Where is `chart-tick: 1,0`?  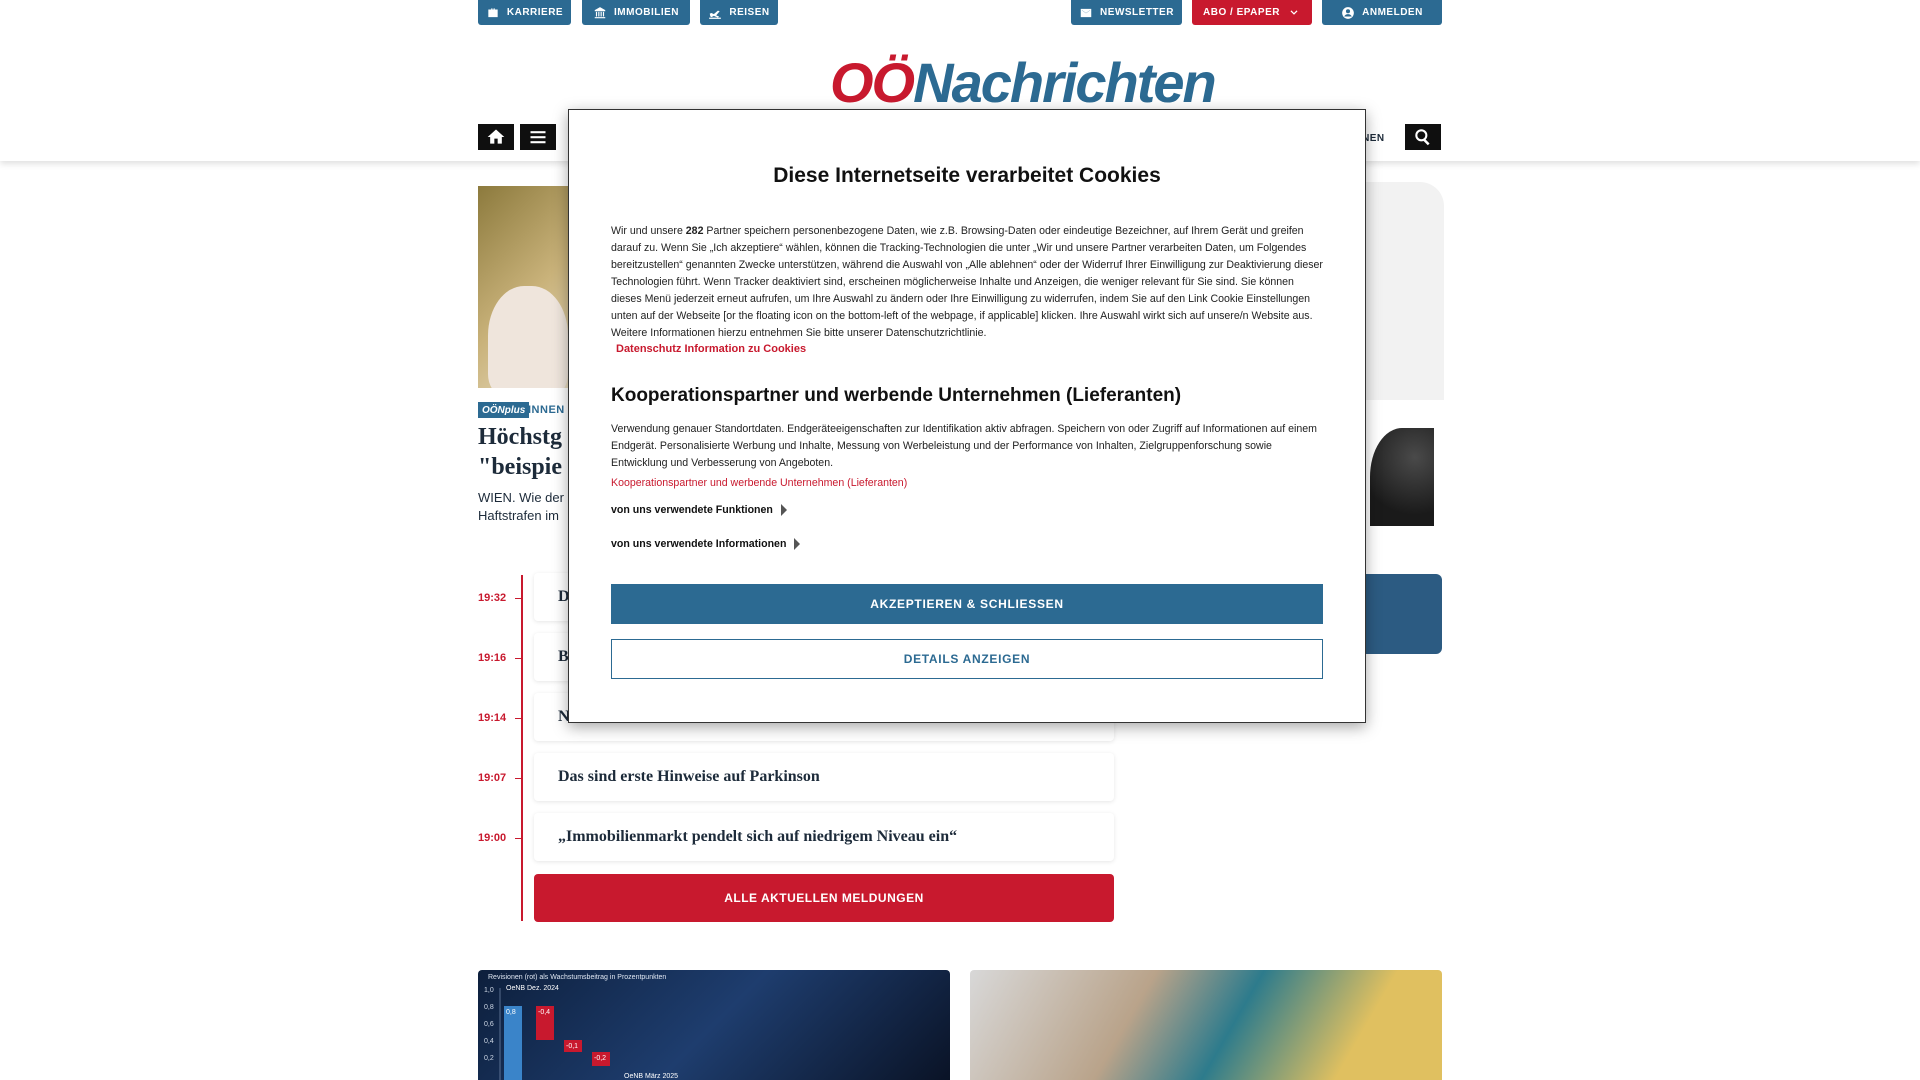 chart-tick: 1,0 is located at coordinates (489, 990).